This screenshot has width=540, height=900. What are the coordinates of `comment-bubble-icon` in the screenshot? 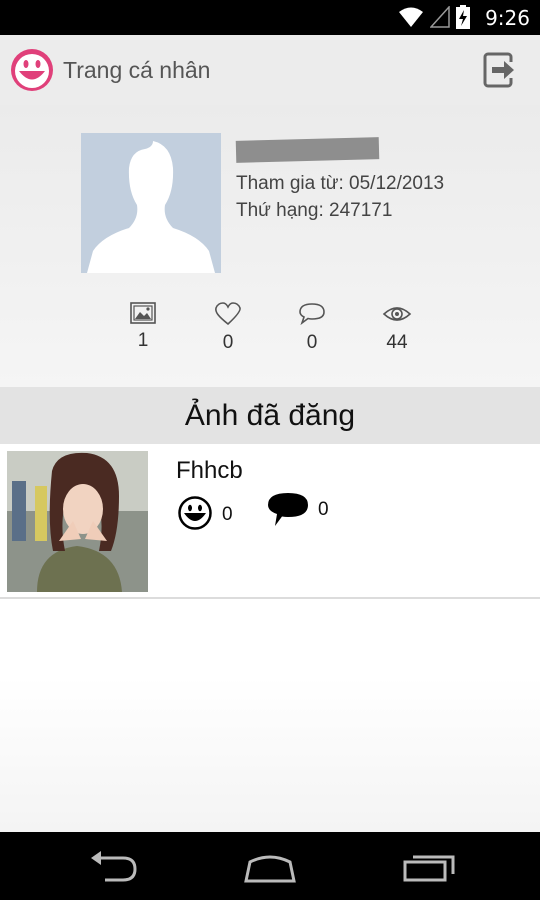 It's located at (288, 510).